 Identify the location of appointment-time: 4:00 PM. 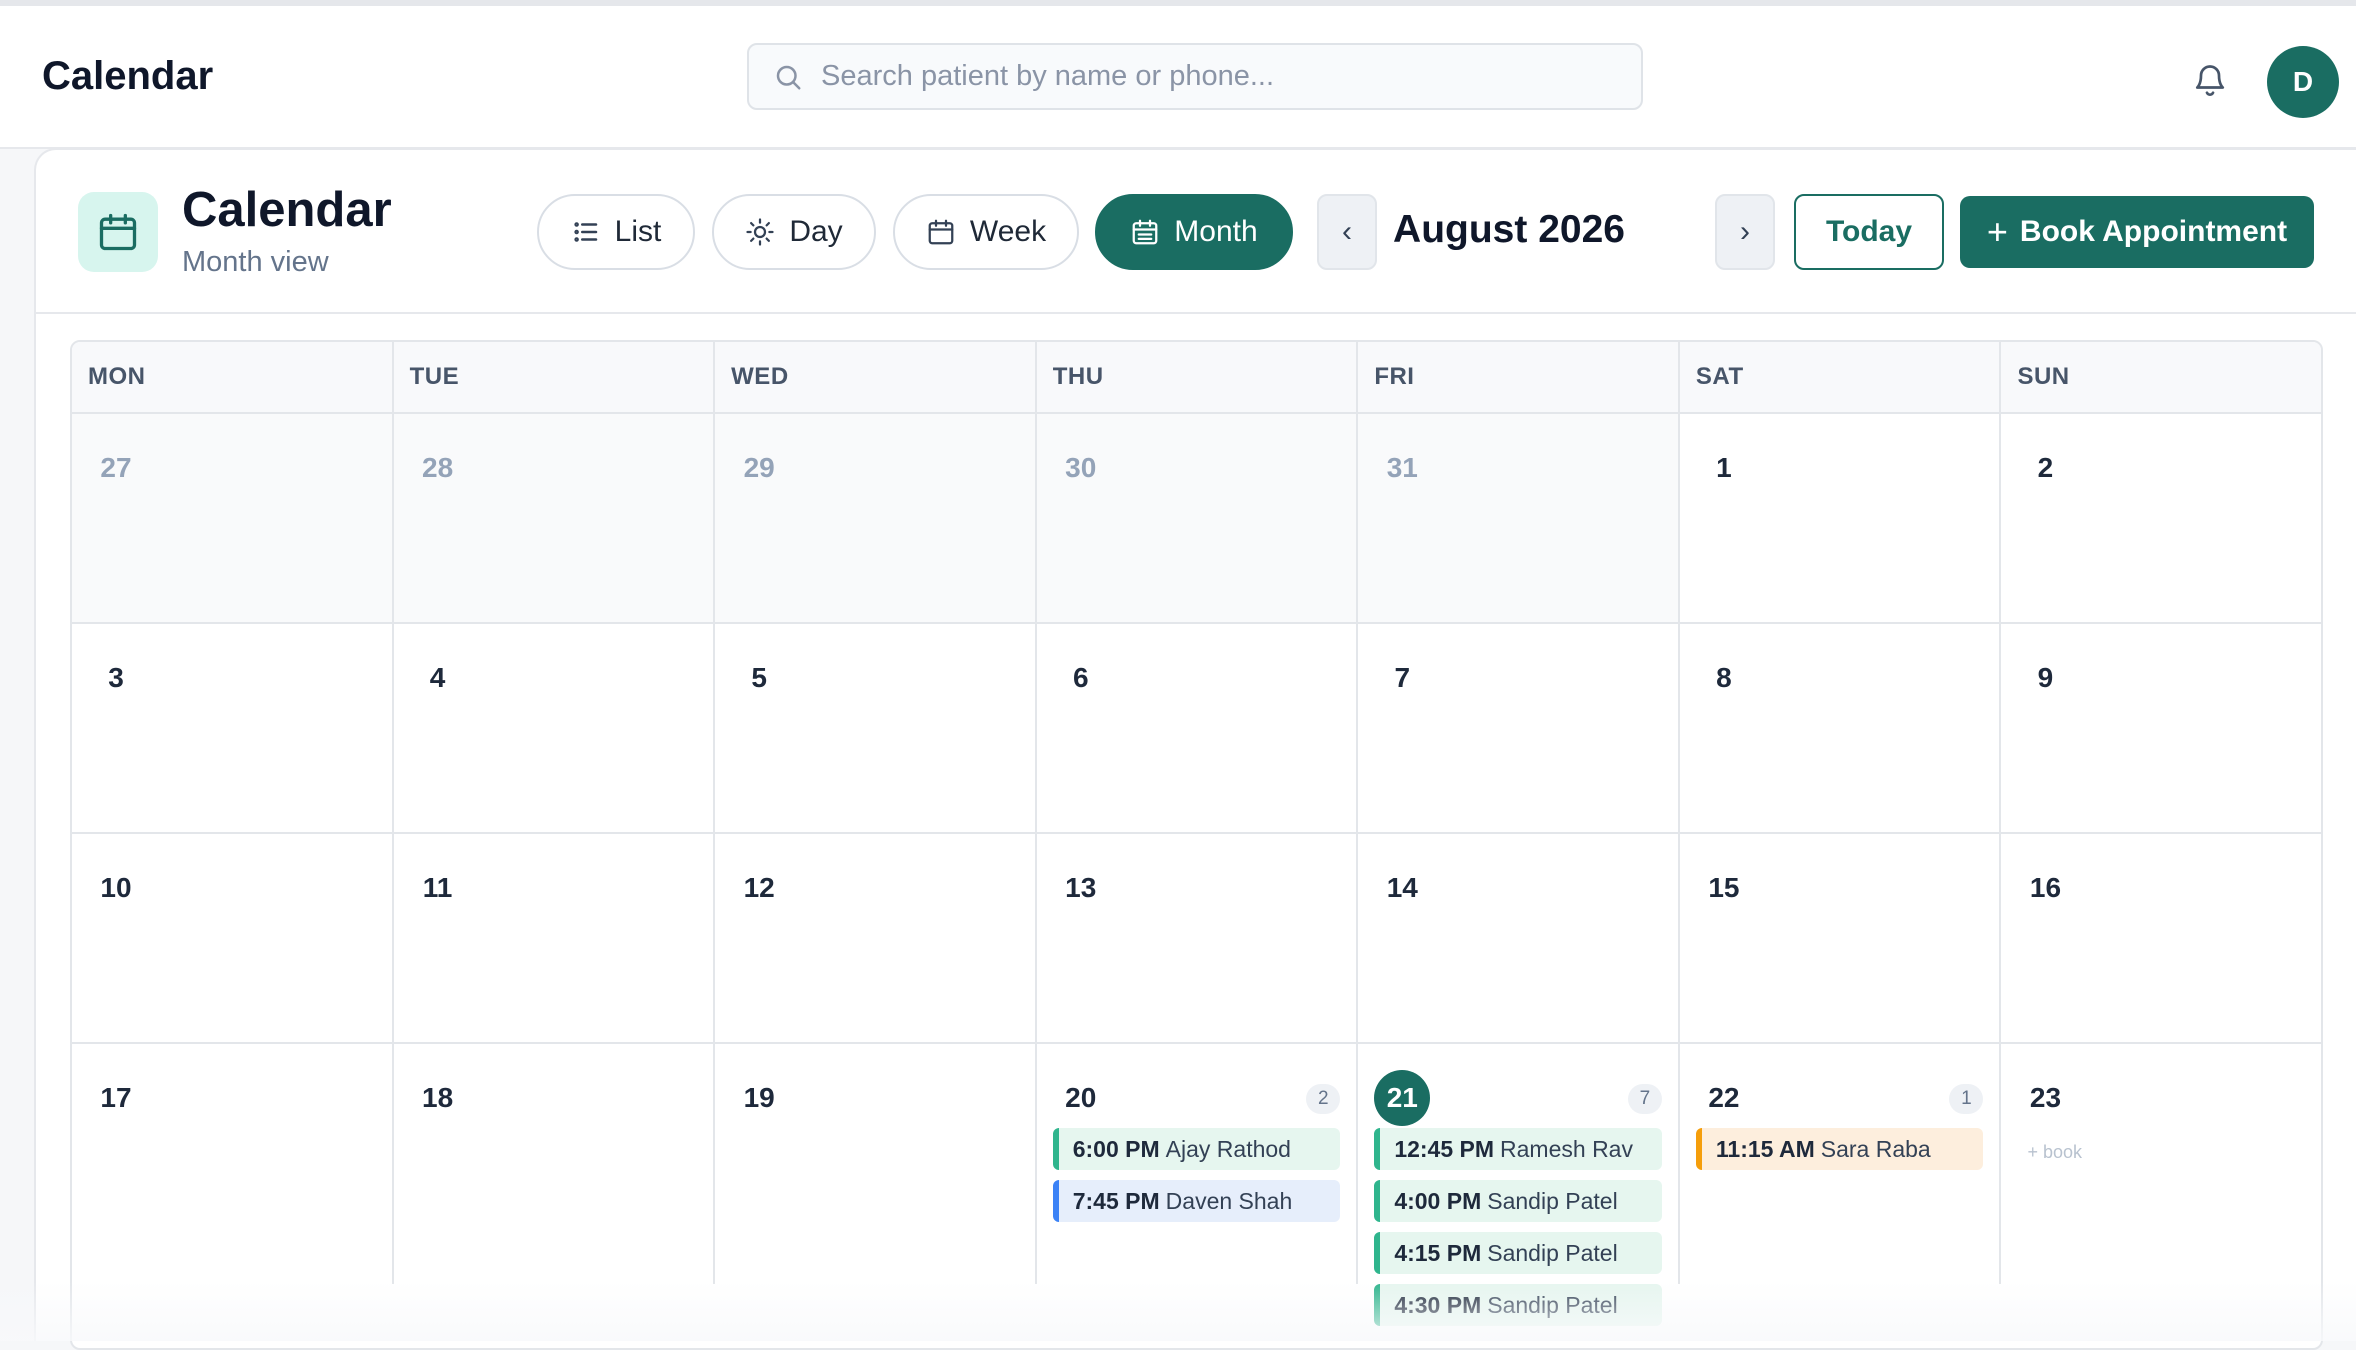
(1437, 1201).